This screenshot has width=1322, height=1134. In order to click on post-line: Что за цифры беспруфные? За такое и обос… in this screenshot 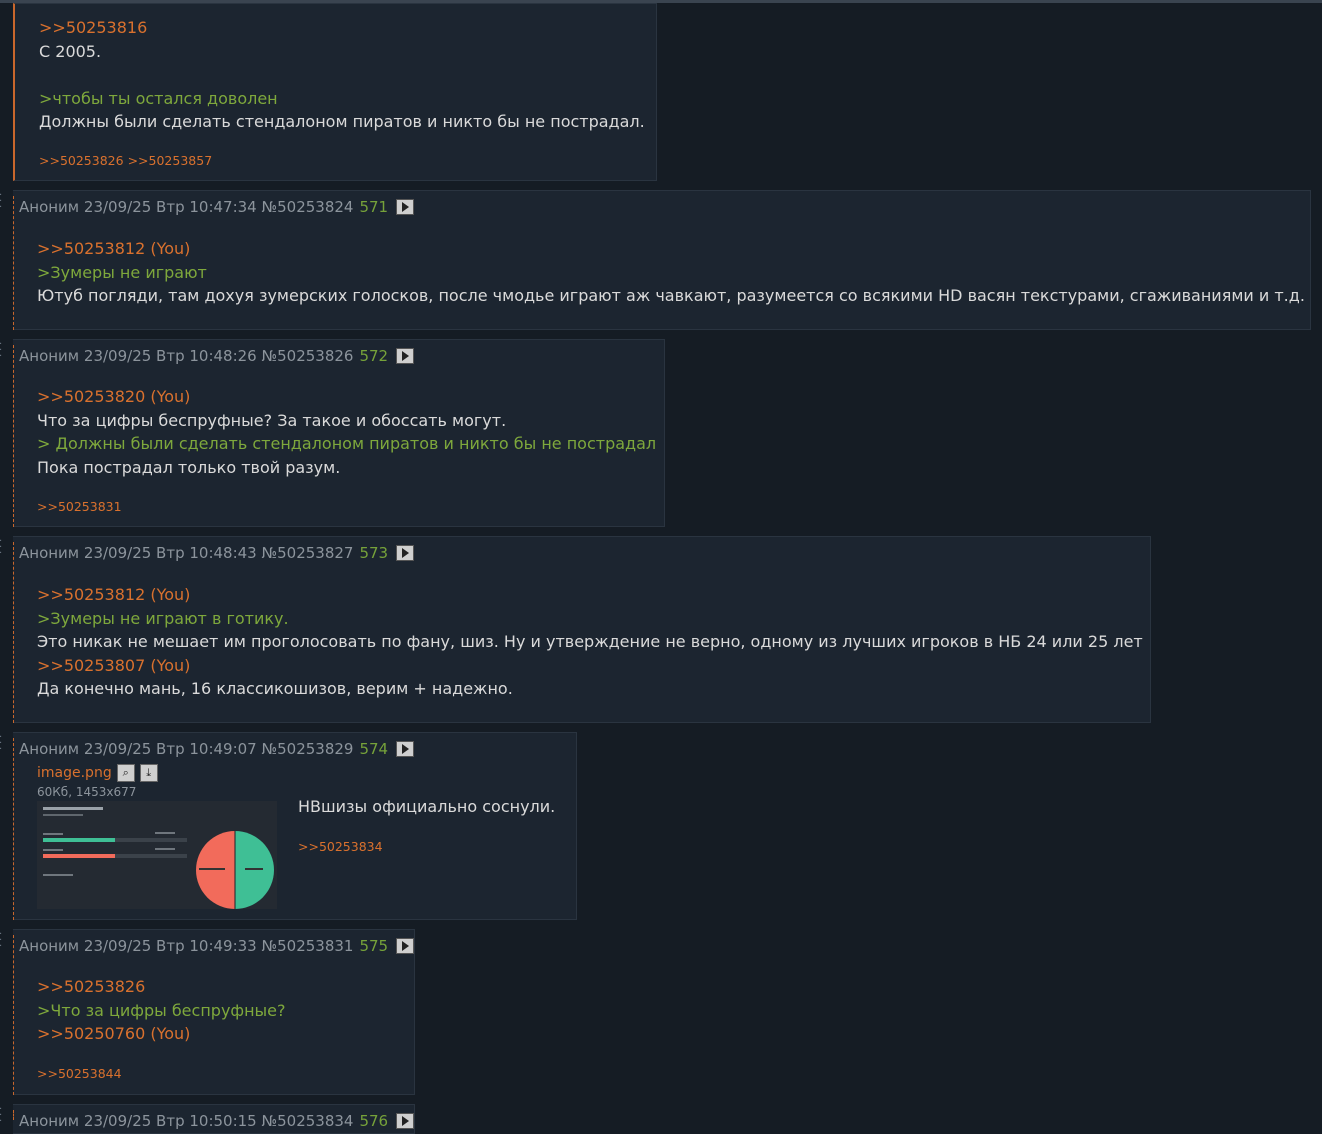, I will do `click(272, 420)`.